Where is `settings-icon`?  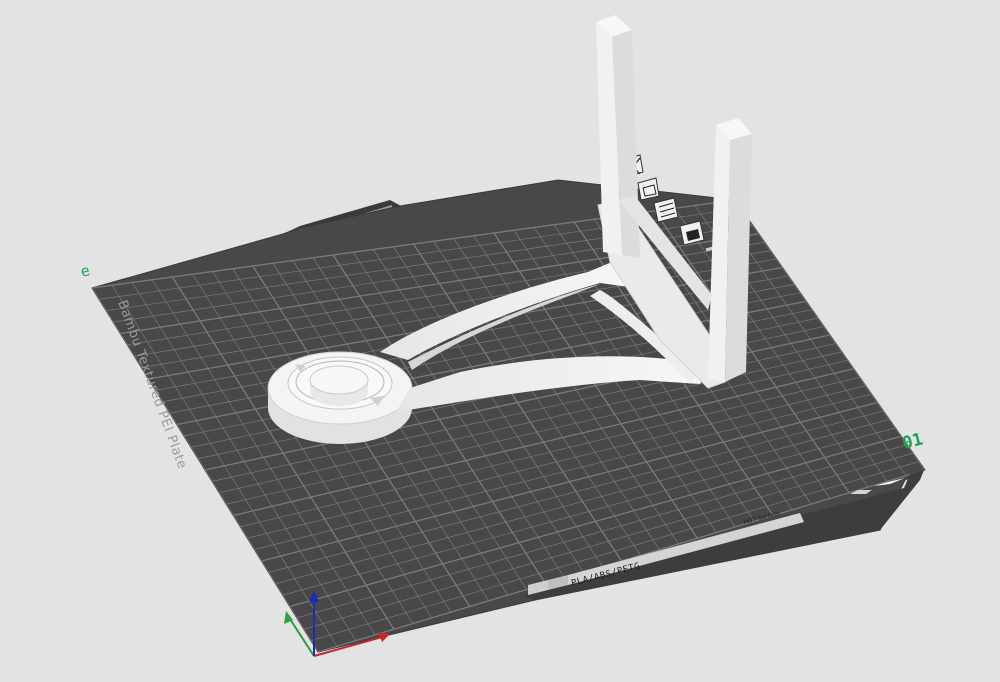
settings-icon is located at coordinates (666, 210).